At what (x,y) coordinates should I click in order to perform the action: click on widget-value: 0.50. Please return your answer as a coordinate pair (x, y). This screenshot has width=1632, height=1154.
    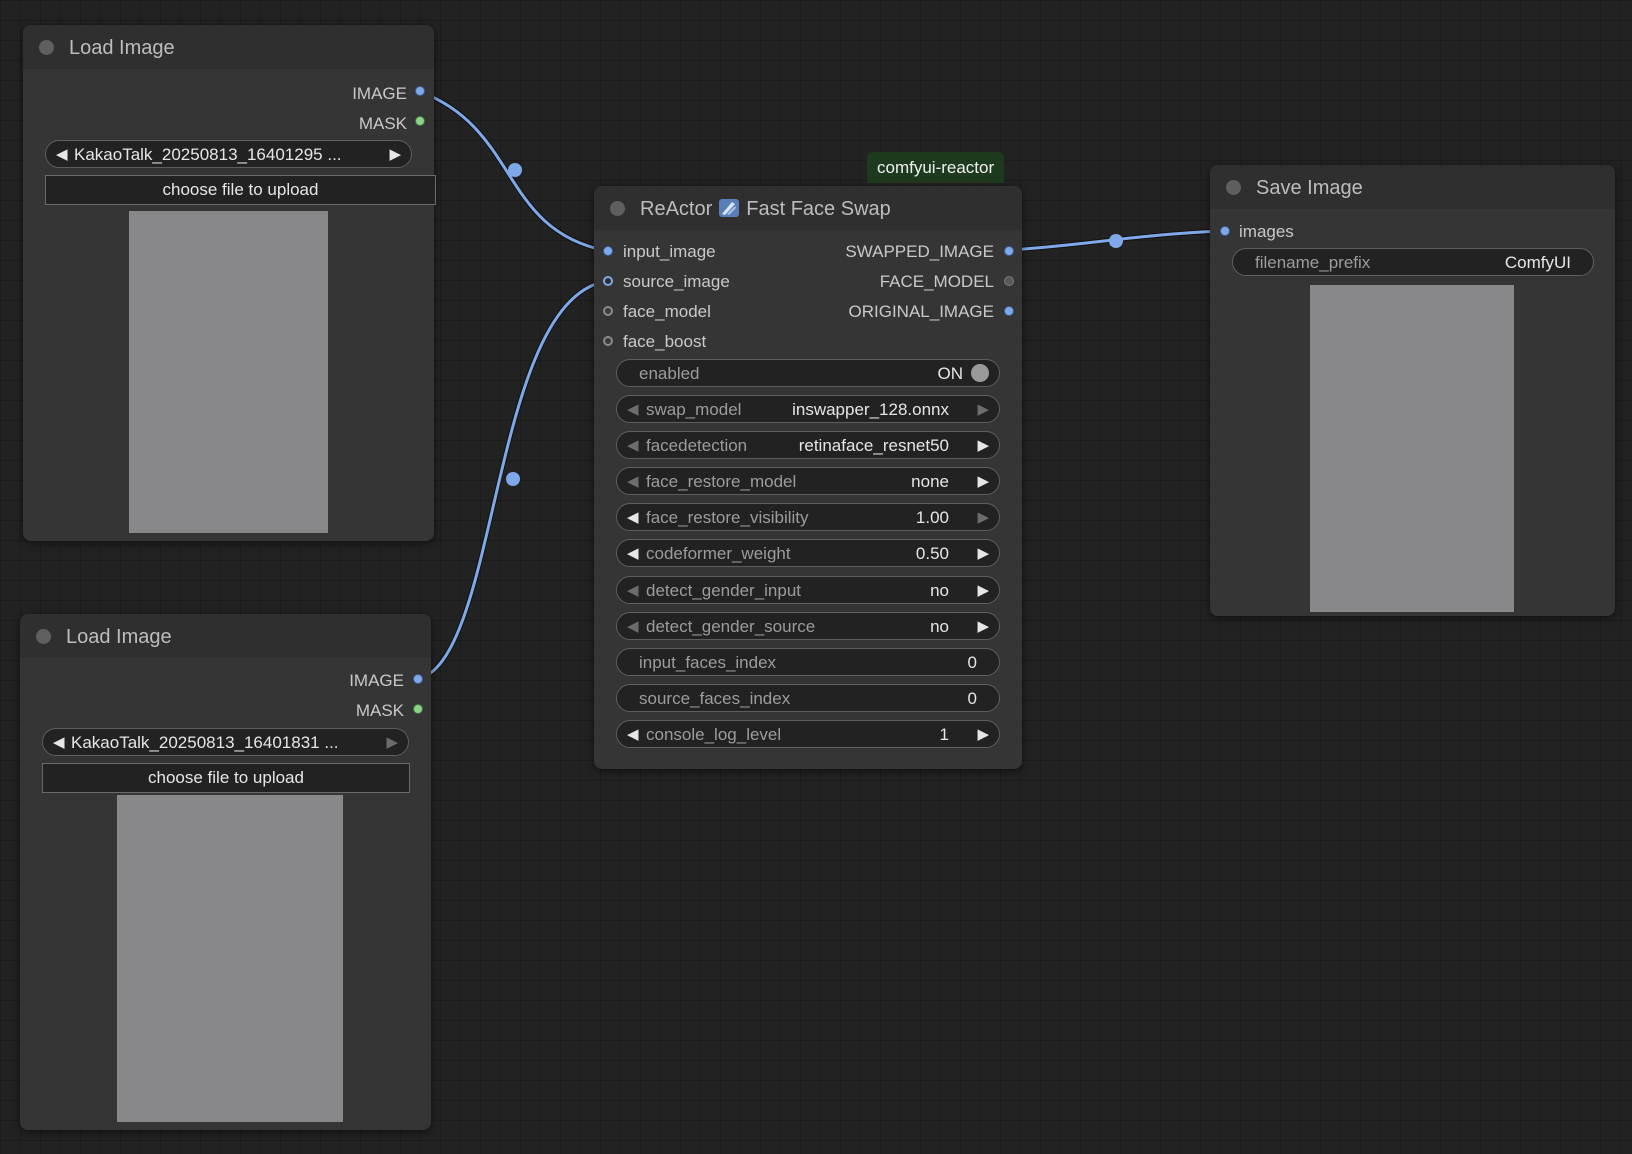
    Looking at the image, I should click on (932, 553).